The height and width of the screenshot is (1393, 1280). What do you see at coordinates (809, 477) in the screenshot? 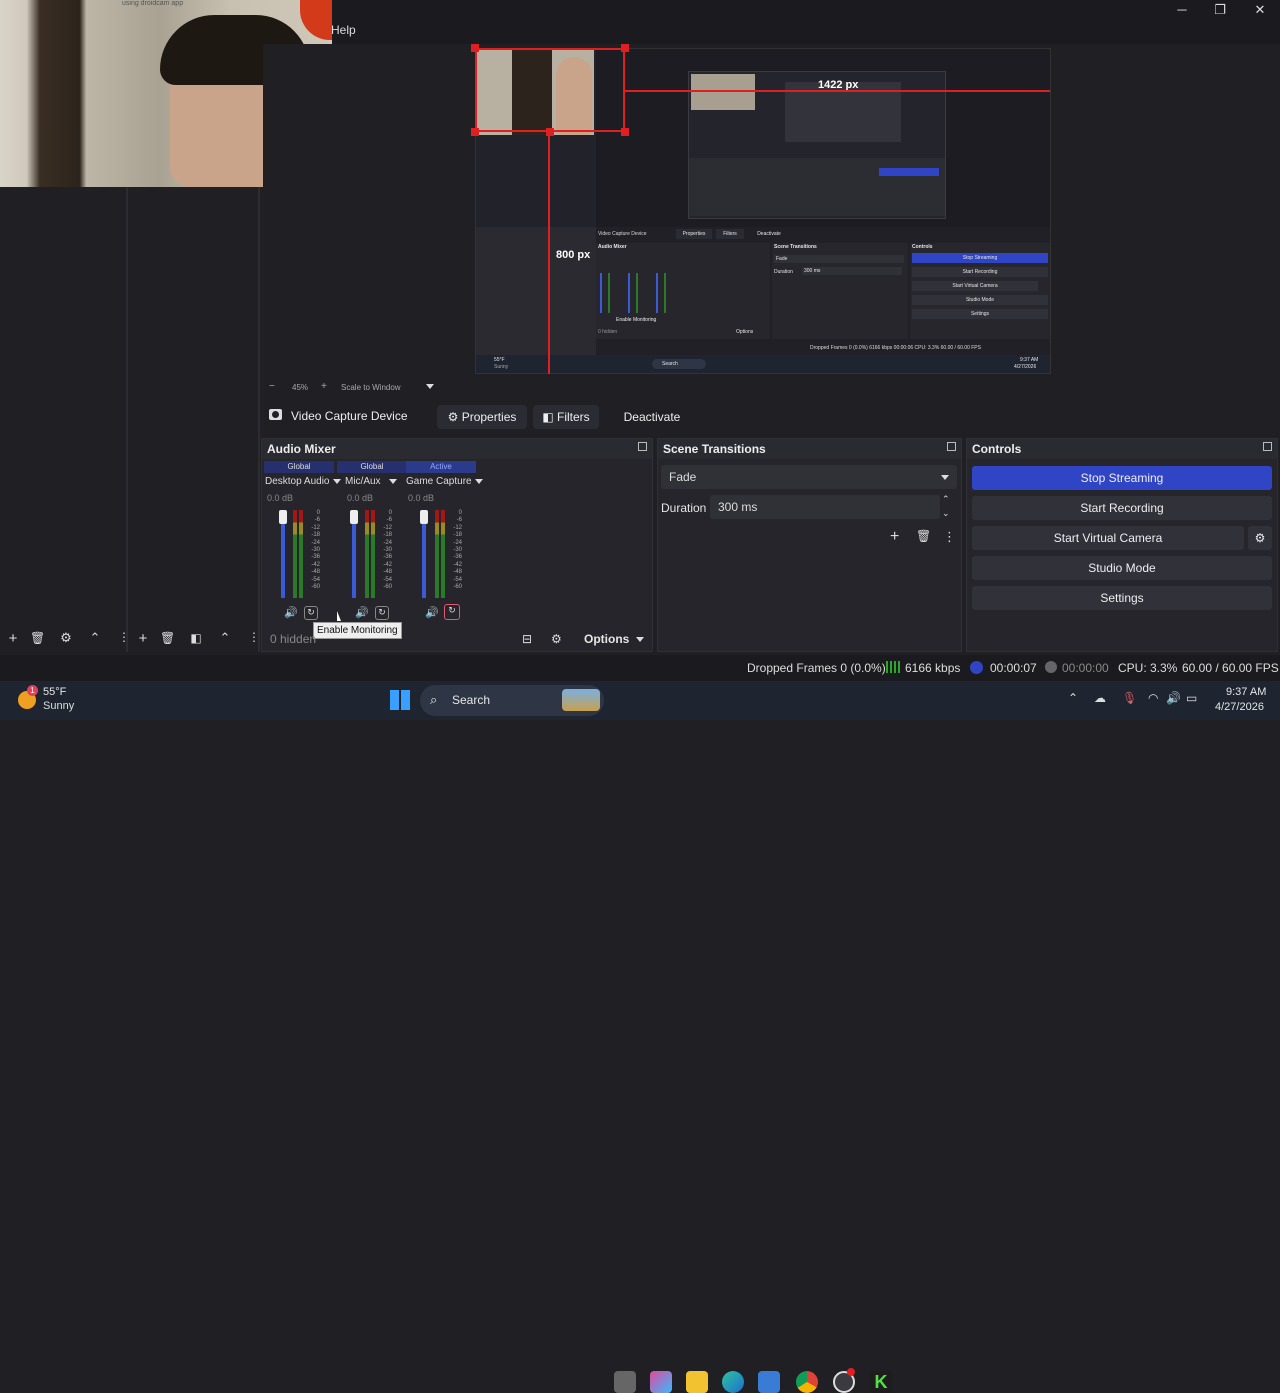
I see `transition-select: Fade` at bounding box center [809, 477].